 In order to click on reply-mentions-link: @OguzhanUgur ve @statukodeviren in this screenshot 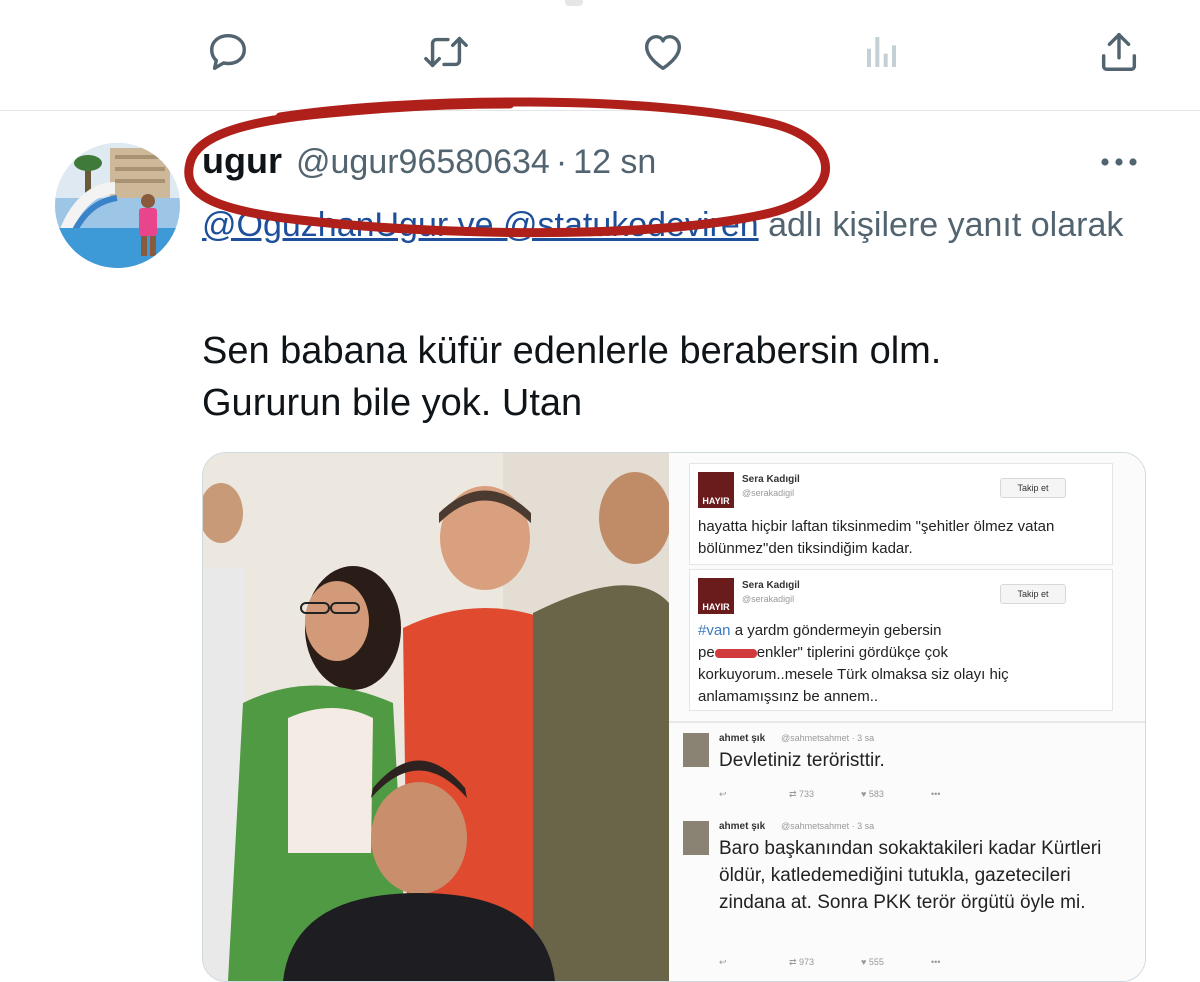, I will do `click(480, 225)`.